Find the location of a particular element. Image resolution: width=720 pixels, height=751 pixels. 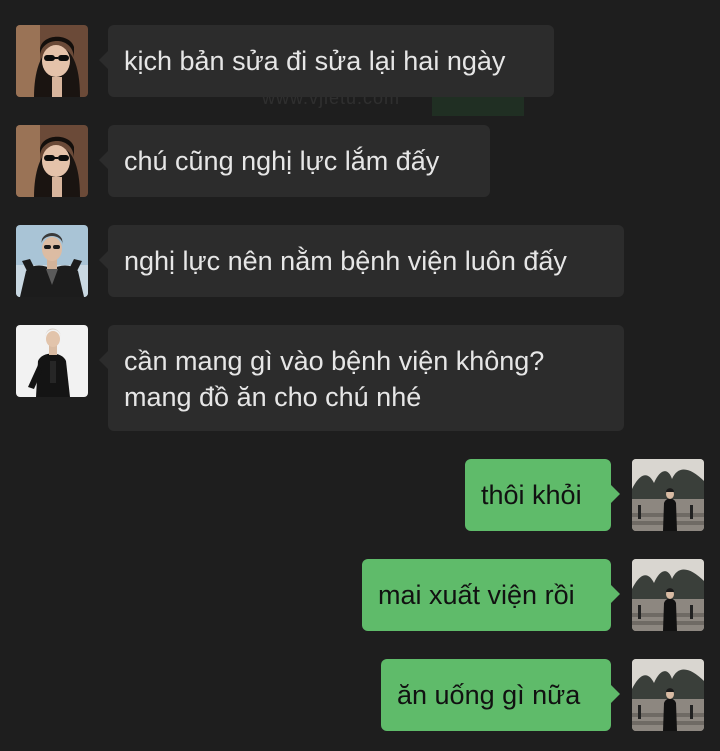

message-text: ăn uống gì nữa is located at coordinates (489, 695).